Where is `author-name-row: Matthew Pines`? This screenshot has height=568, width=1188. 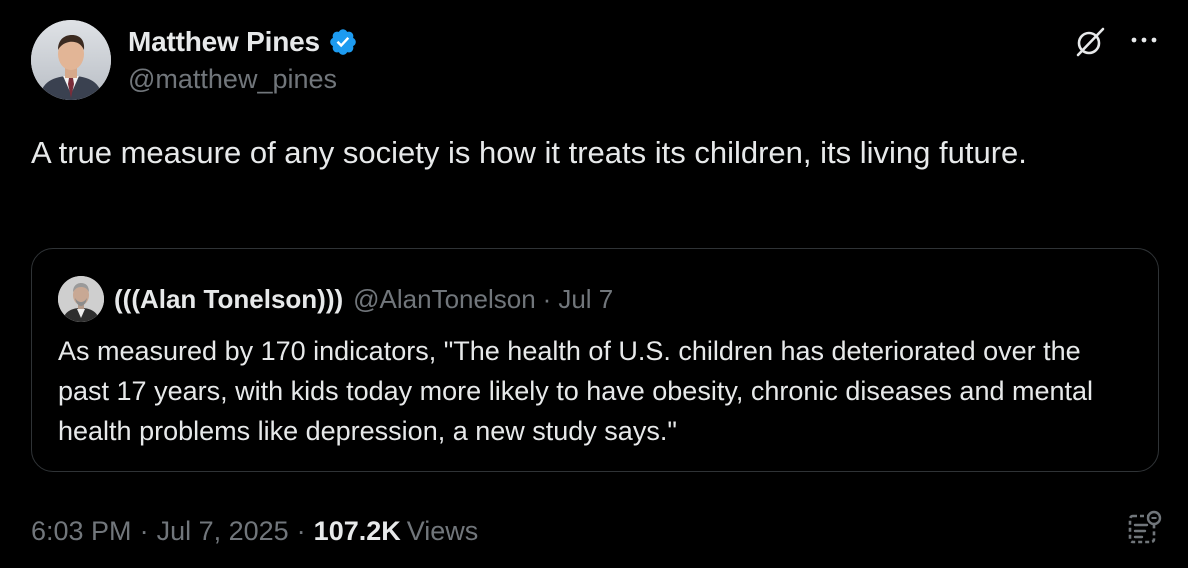
author-name-row: Matthew Pines is located at coordinates (243, 42).